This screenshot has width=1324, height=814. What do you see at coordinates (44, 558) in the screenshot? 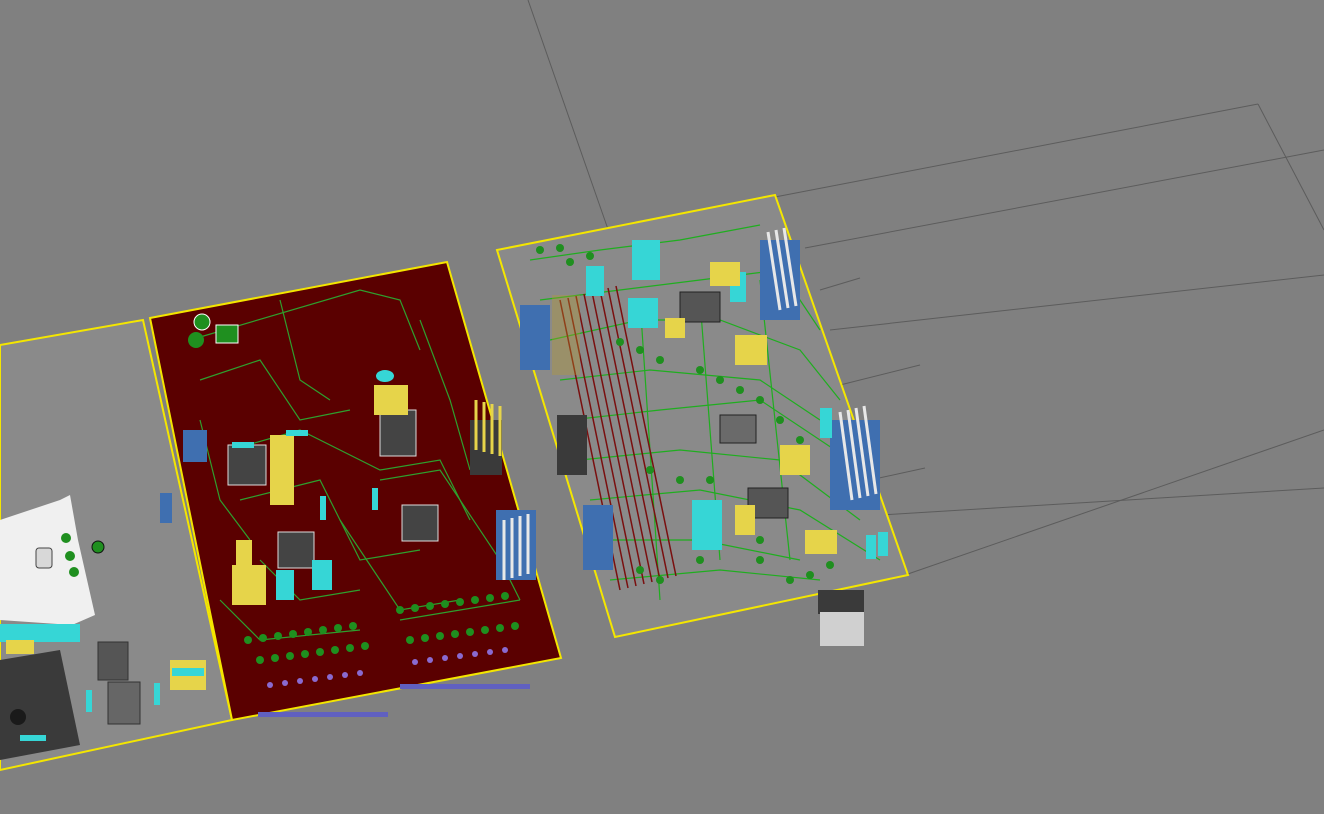
I see `connector-cavity` at bounding box center [44, 558].